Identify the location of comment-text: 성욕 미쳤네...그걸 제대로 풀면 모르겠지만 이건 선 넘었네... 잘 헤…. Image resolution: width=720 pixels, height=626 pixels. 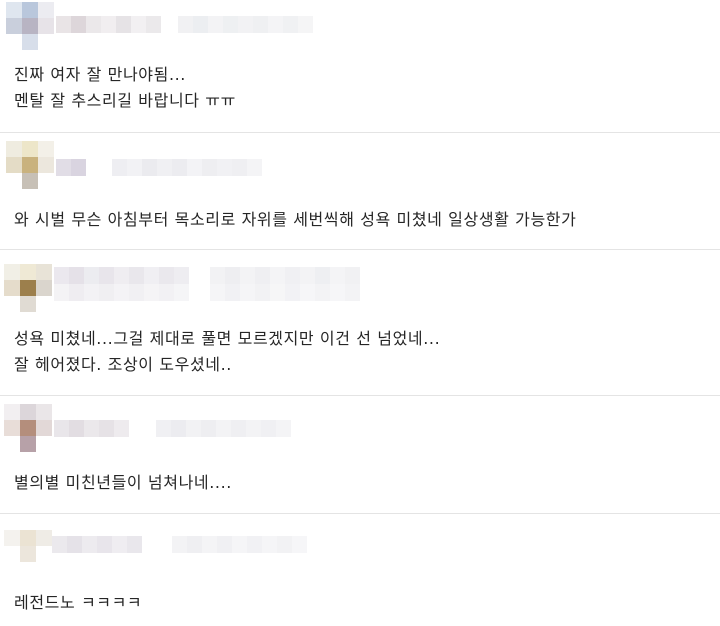
(227, 352).